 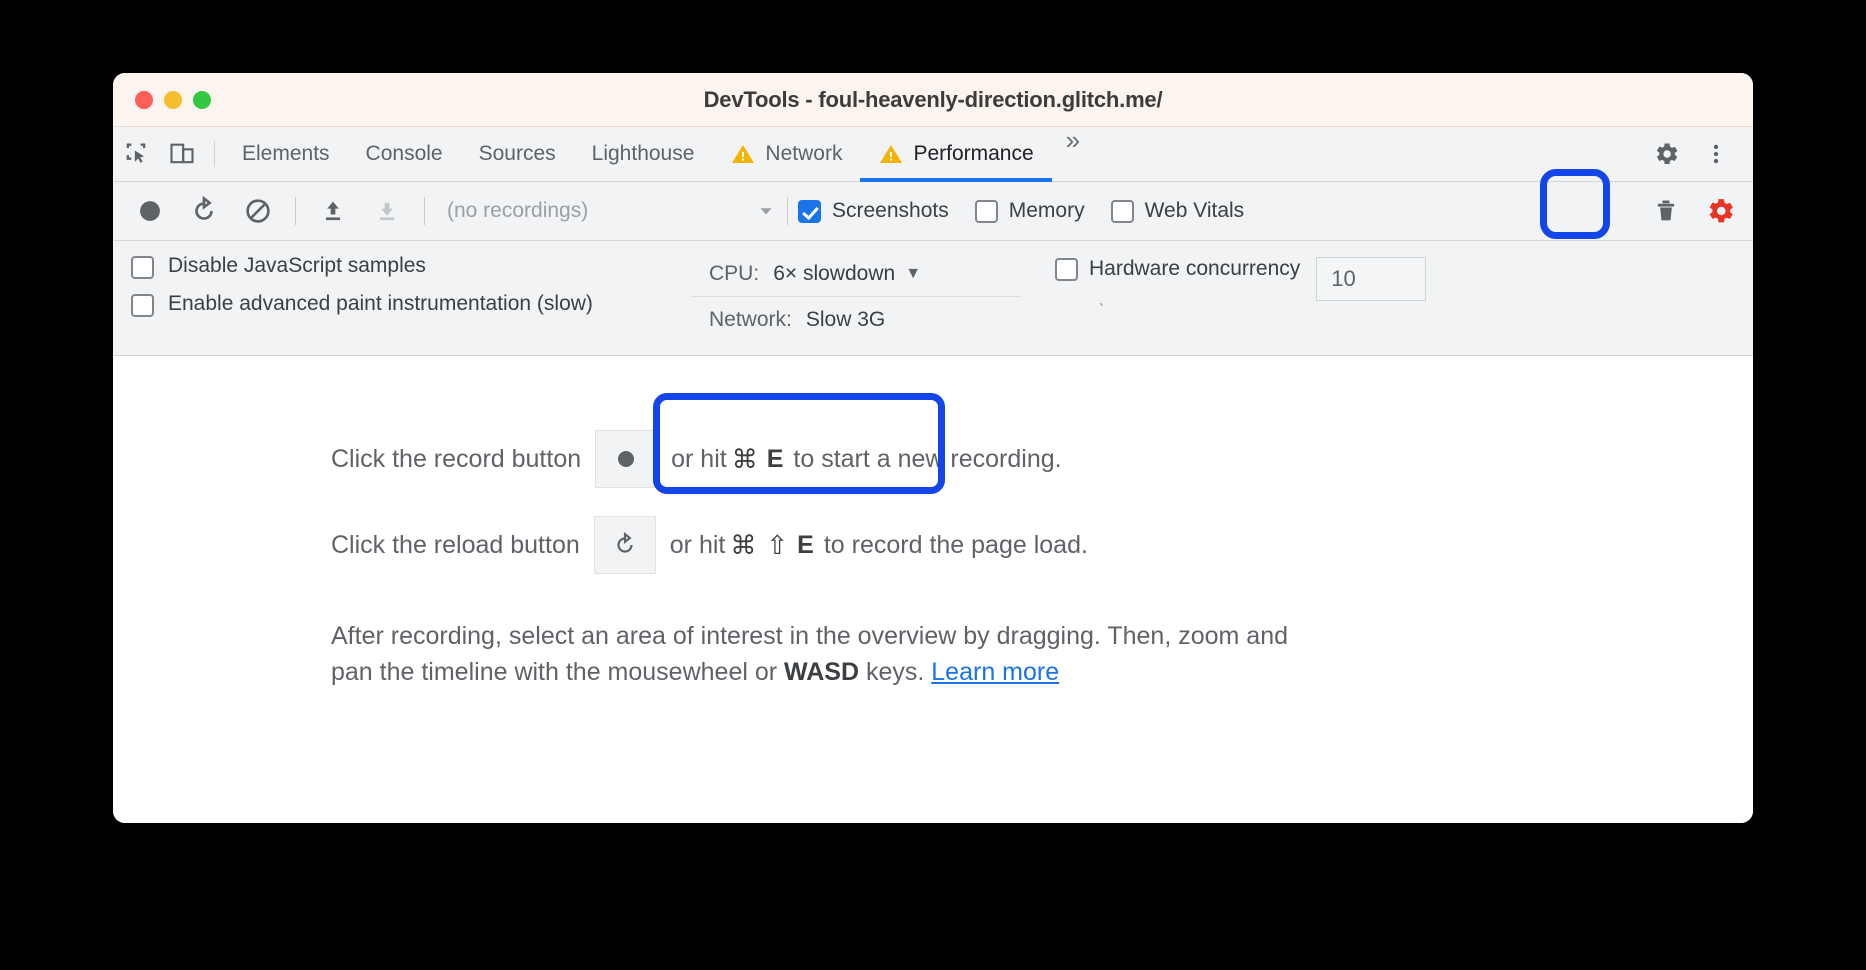 I want to click on capture-settings-gear-icon, so click(x=1720, y=211).